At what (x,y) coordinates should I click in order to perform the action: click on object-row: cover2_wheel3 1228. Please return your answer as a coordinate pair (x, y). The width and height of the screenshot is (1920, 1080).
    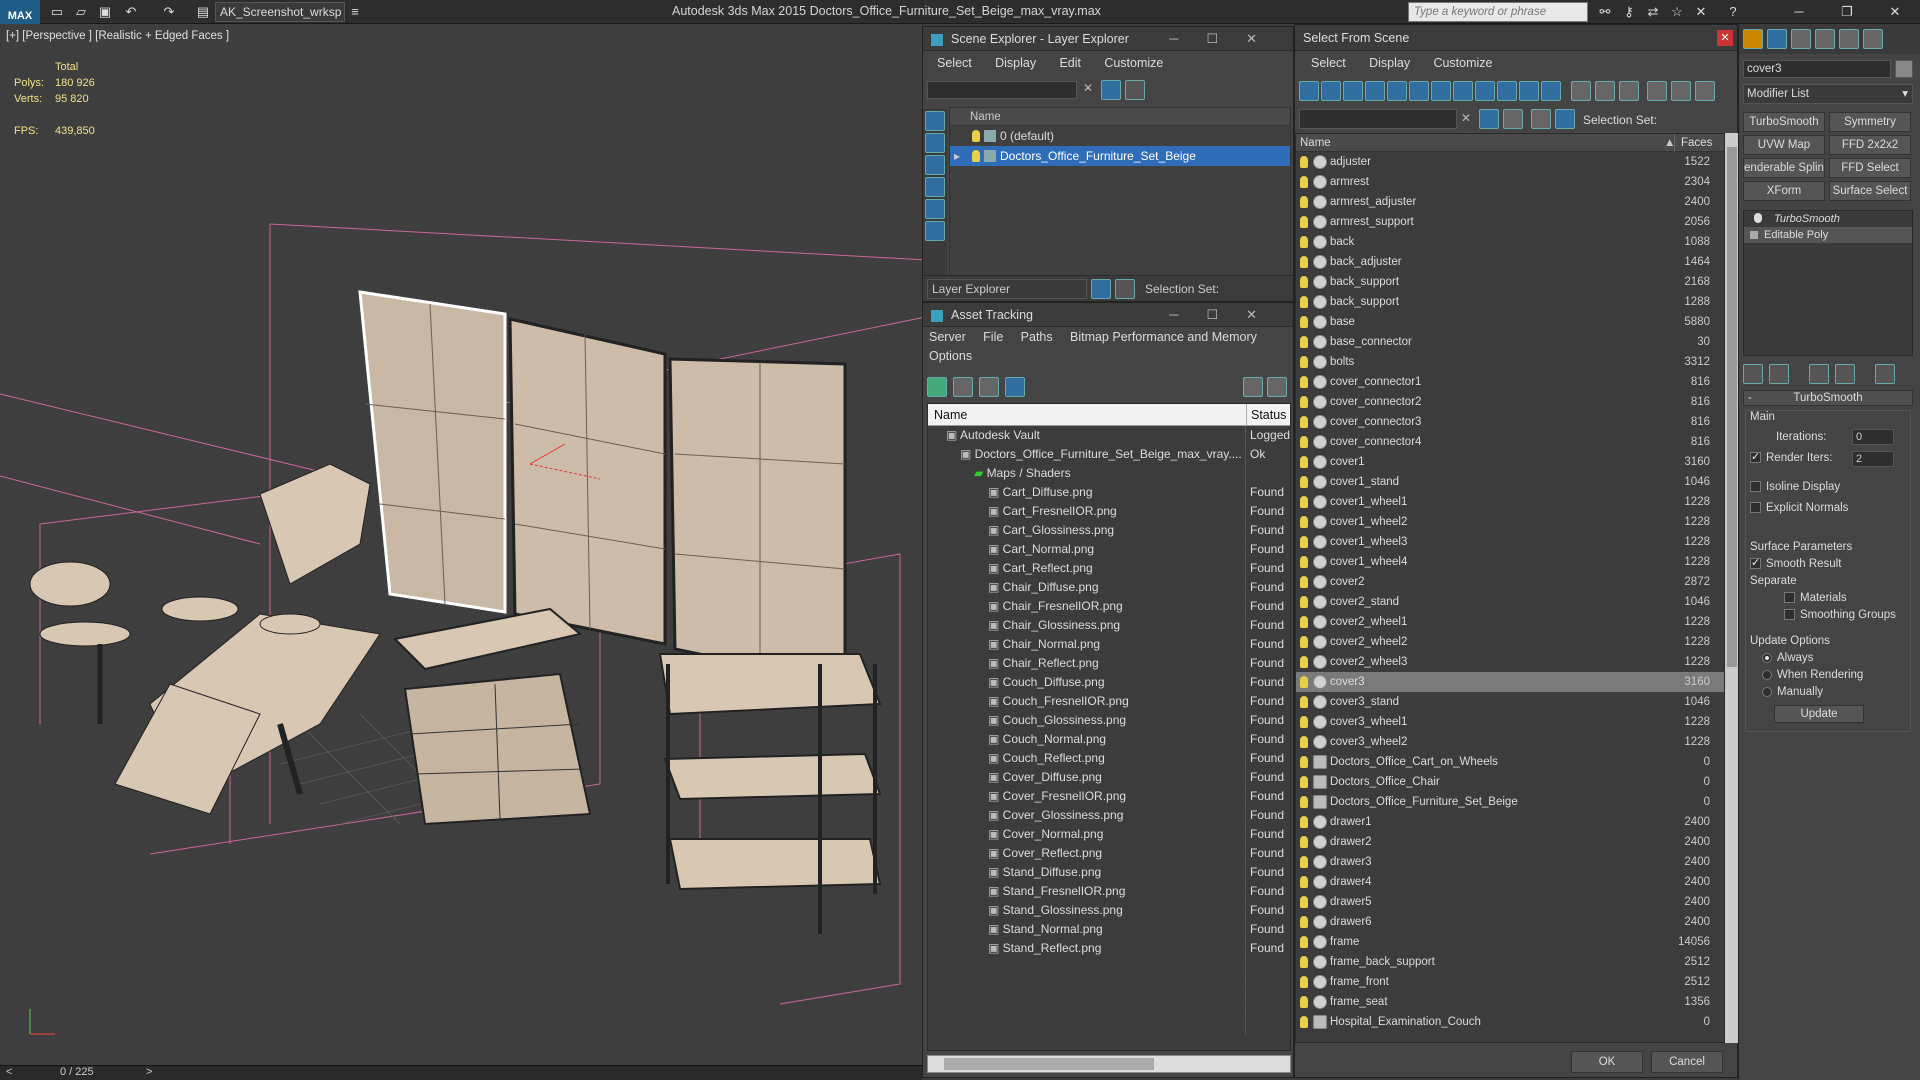
    Looking at the image, I should click on (1510, 662).